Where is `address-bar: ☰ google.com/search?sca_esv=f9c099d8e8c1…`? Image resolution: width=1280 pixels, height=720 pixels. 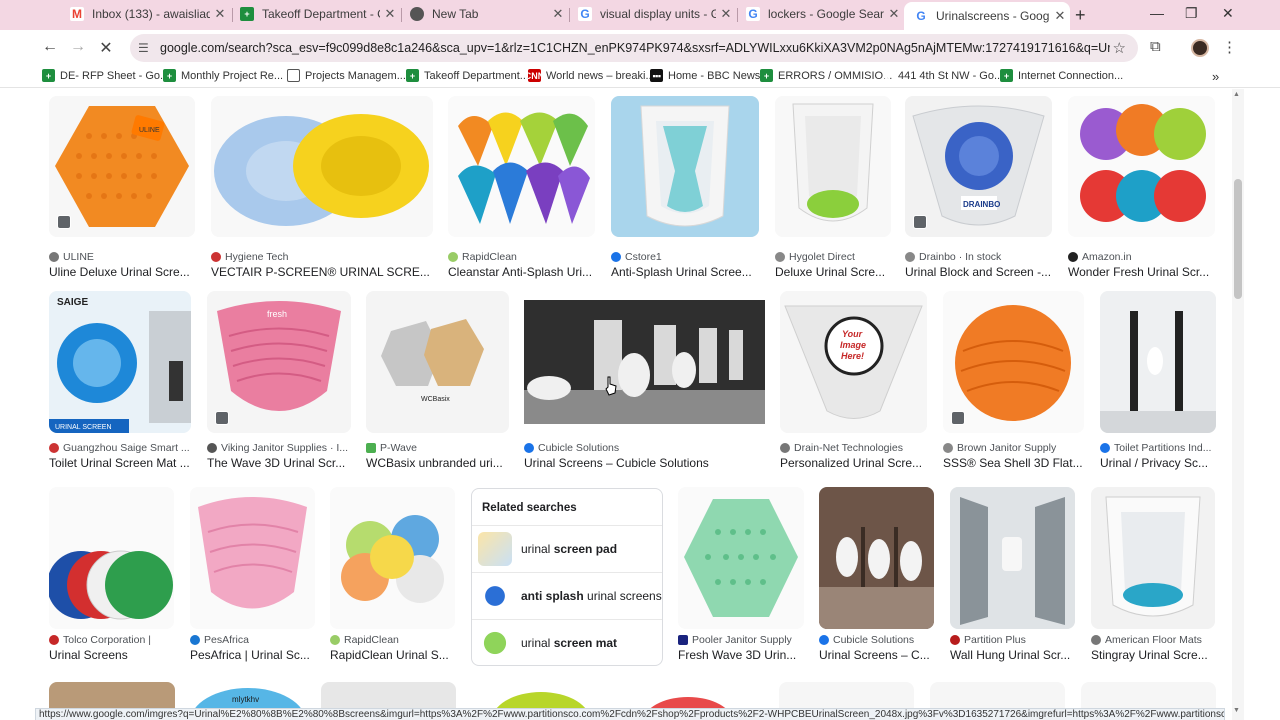
address-bar: ☰ google.com/search?sca_esv=f9c099d8e8c1… is located at coordinates (634, 48).